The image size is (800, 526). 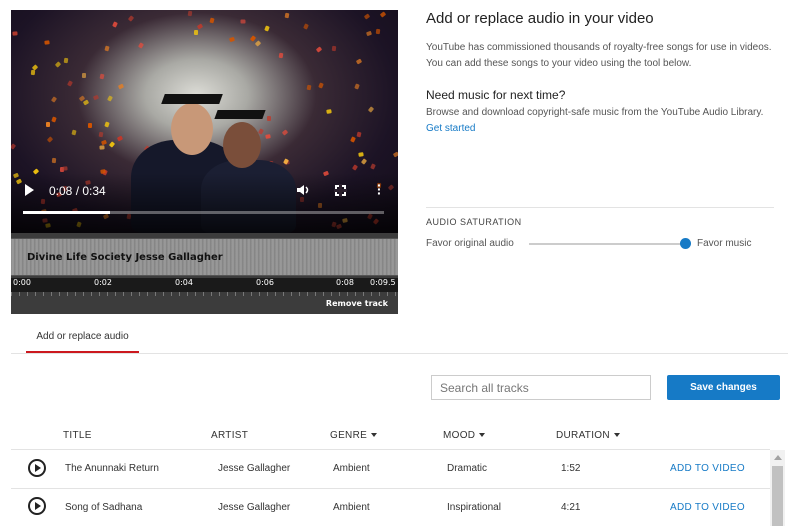 I want to click on tick-label: 0:08, so click(x=345, y=282).